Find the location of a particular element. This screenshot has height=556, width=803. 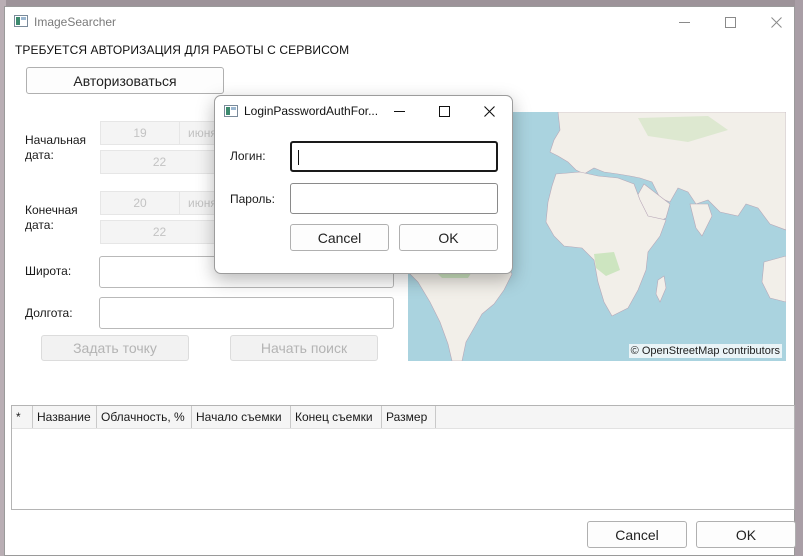

column-header-cloudiness: Облачность, % is located at coordinates (144, 417).